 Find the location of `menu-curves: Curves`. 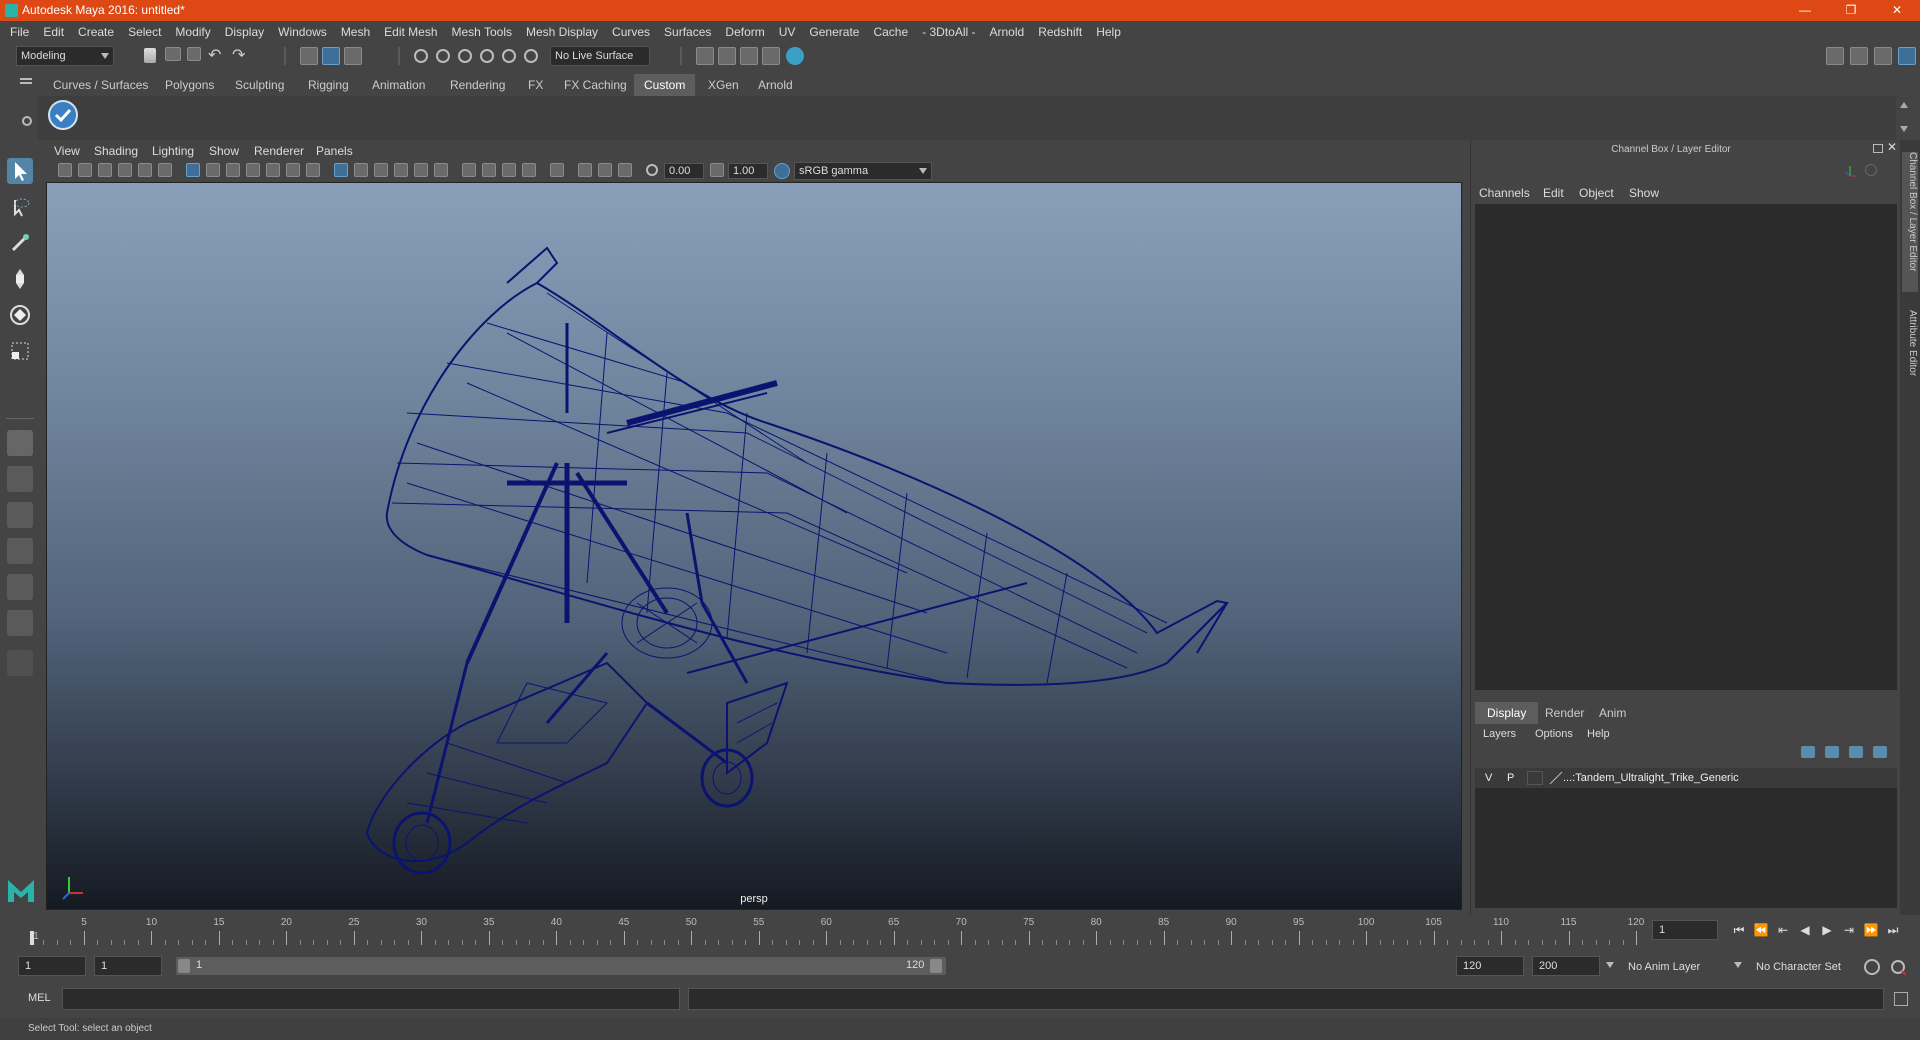

menu-curves: Curves is located at coordinates (631, 32).